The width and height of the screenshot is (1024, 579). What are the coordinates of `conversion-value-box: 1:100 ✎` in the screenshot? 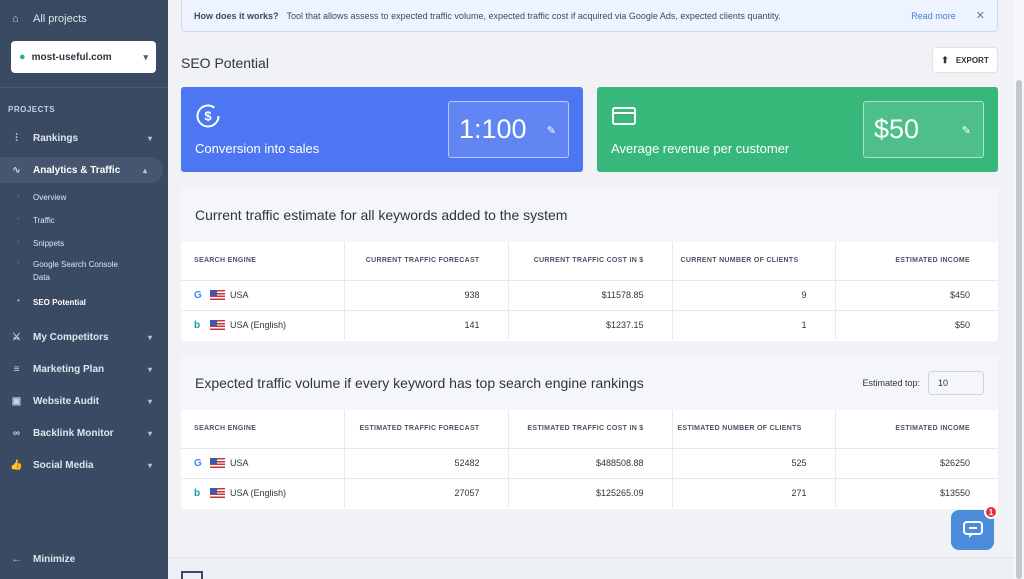 It's located at (508, 129).